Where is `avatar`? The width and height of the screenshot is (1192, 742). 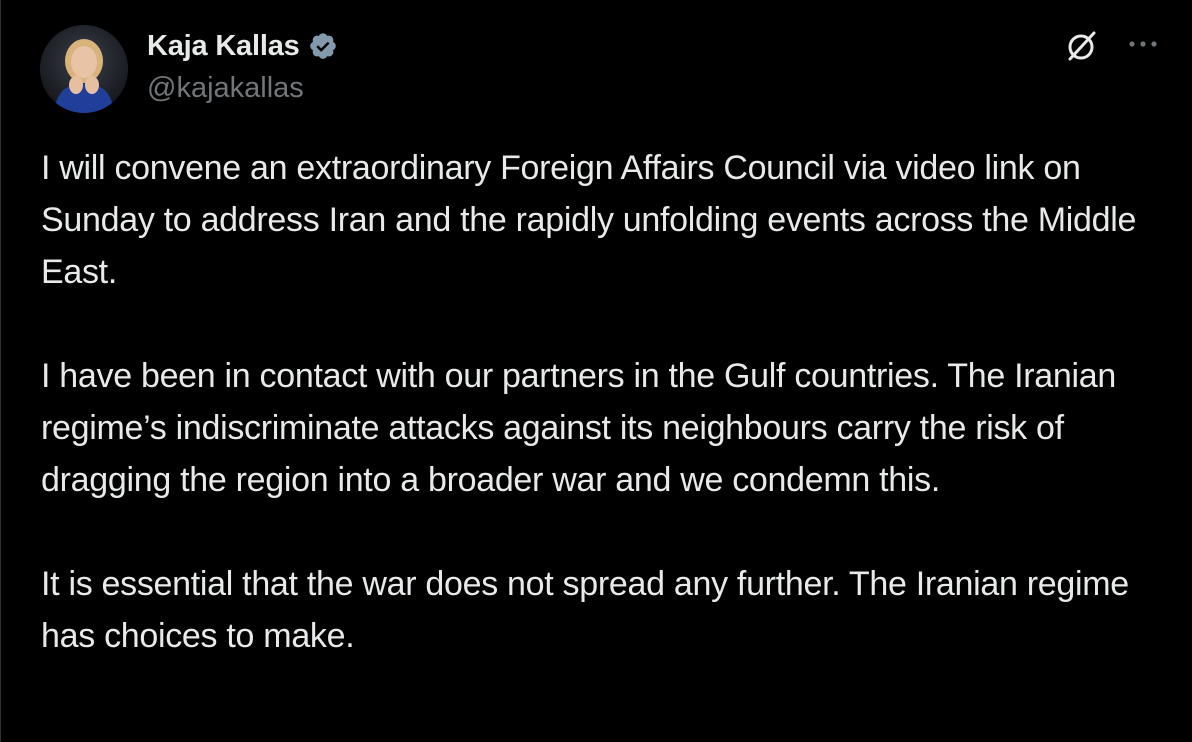
avatar is located at coordinates (84, 69).